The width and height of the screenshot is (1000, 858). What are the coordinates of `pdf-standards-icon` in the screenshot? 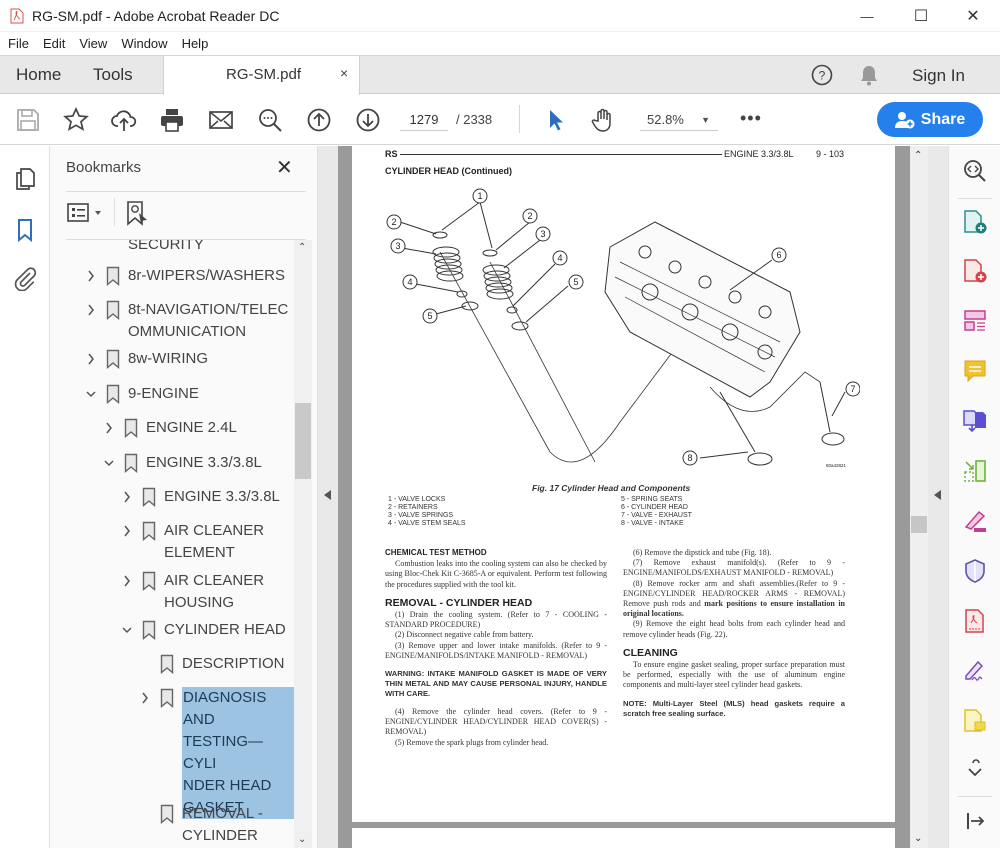 It's located at (975, 621).